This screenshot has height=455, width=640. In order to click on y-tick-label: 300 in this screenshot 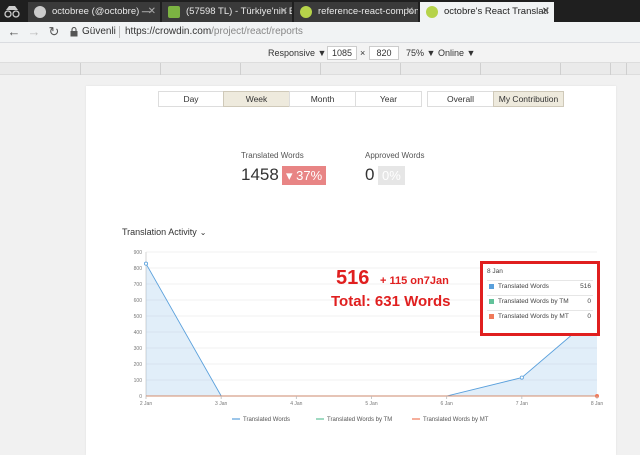, I will do `click(138, 349)`.